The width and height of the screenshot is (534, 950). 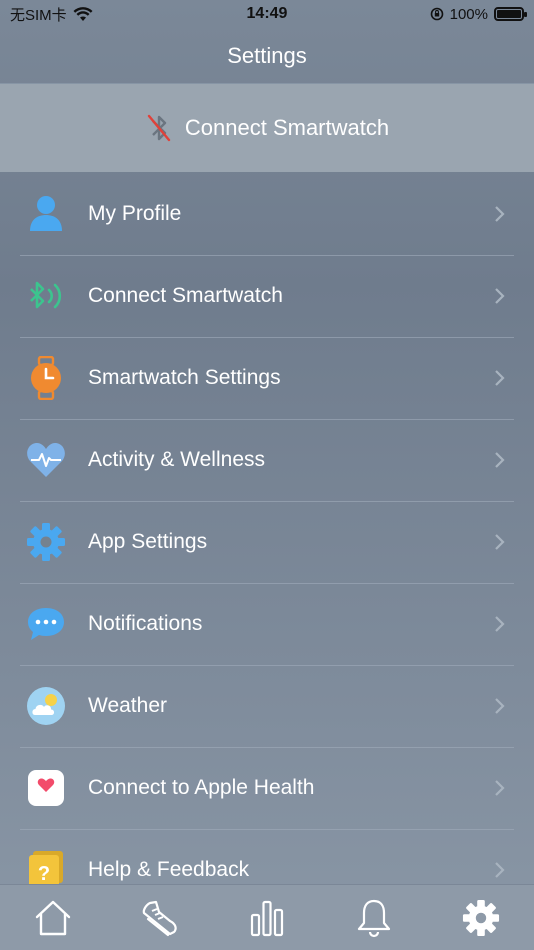 What do you see at coordinates (135, 213) in the screenshot?
I see `menu-item-label: My Profile` at bounding box center [135, 213].